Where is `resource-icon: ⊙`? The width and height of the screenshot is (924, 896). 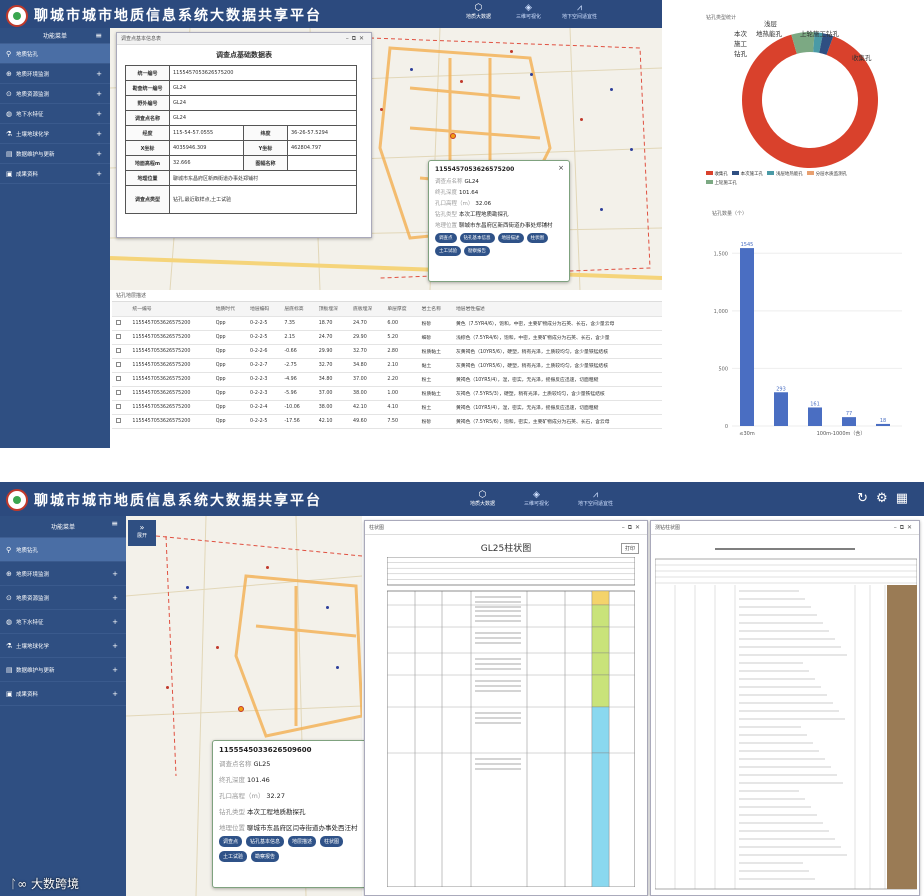
resource-icon: ⊙ is located at coordinates (9, 597).